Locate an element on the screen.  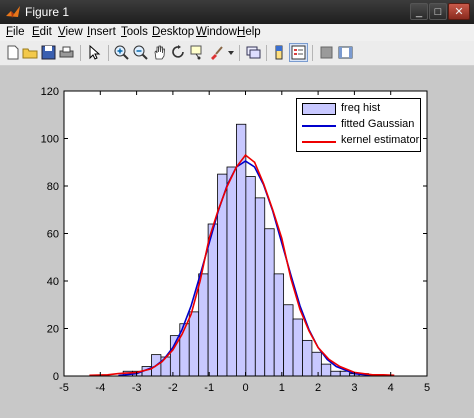
zoom-in-icon is located at coordinates (121, 52).